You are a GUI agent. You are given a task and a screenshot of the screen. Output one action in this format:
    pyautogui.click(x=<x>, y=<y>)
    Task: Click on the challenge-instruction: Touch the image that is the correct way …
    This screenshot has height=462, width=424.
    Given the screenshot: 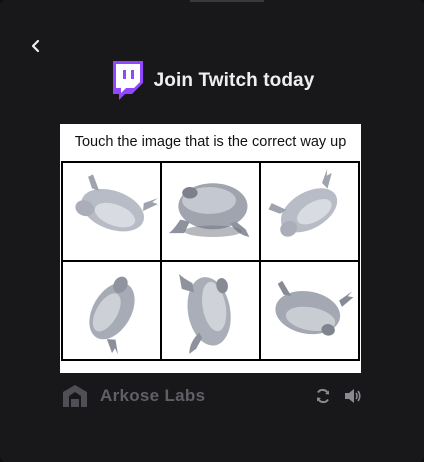 What is the action you would take?
    pyautogui.click(x=210, y=142)
    